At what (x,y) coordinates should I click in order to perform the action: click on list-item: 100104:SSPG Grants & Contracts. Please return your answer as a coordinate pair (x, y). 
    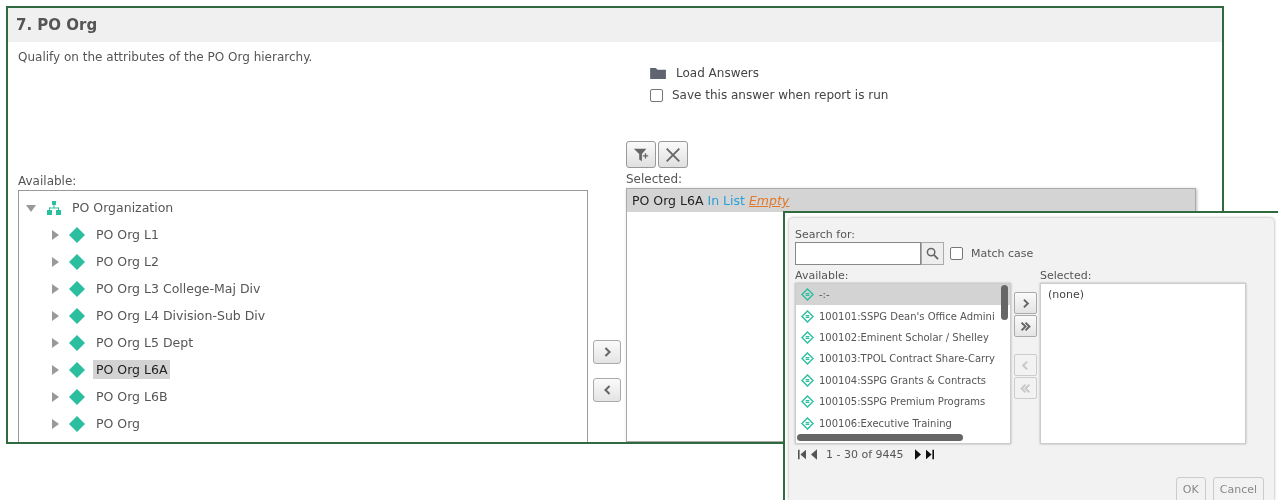
    Looking at the image, I should click on (903, 380).